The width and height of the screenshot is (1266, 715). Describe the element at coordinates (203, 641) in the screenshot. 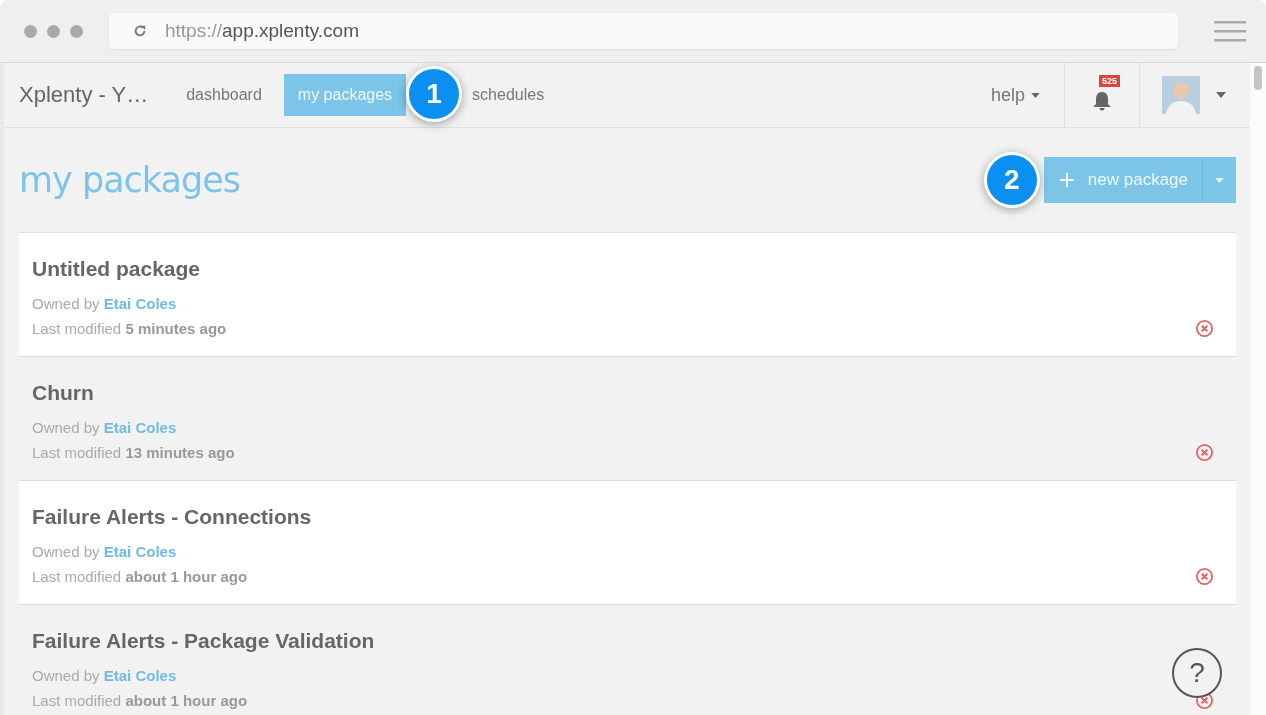

I see `package-name: Failure Alerts - Package Validation` at that location.